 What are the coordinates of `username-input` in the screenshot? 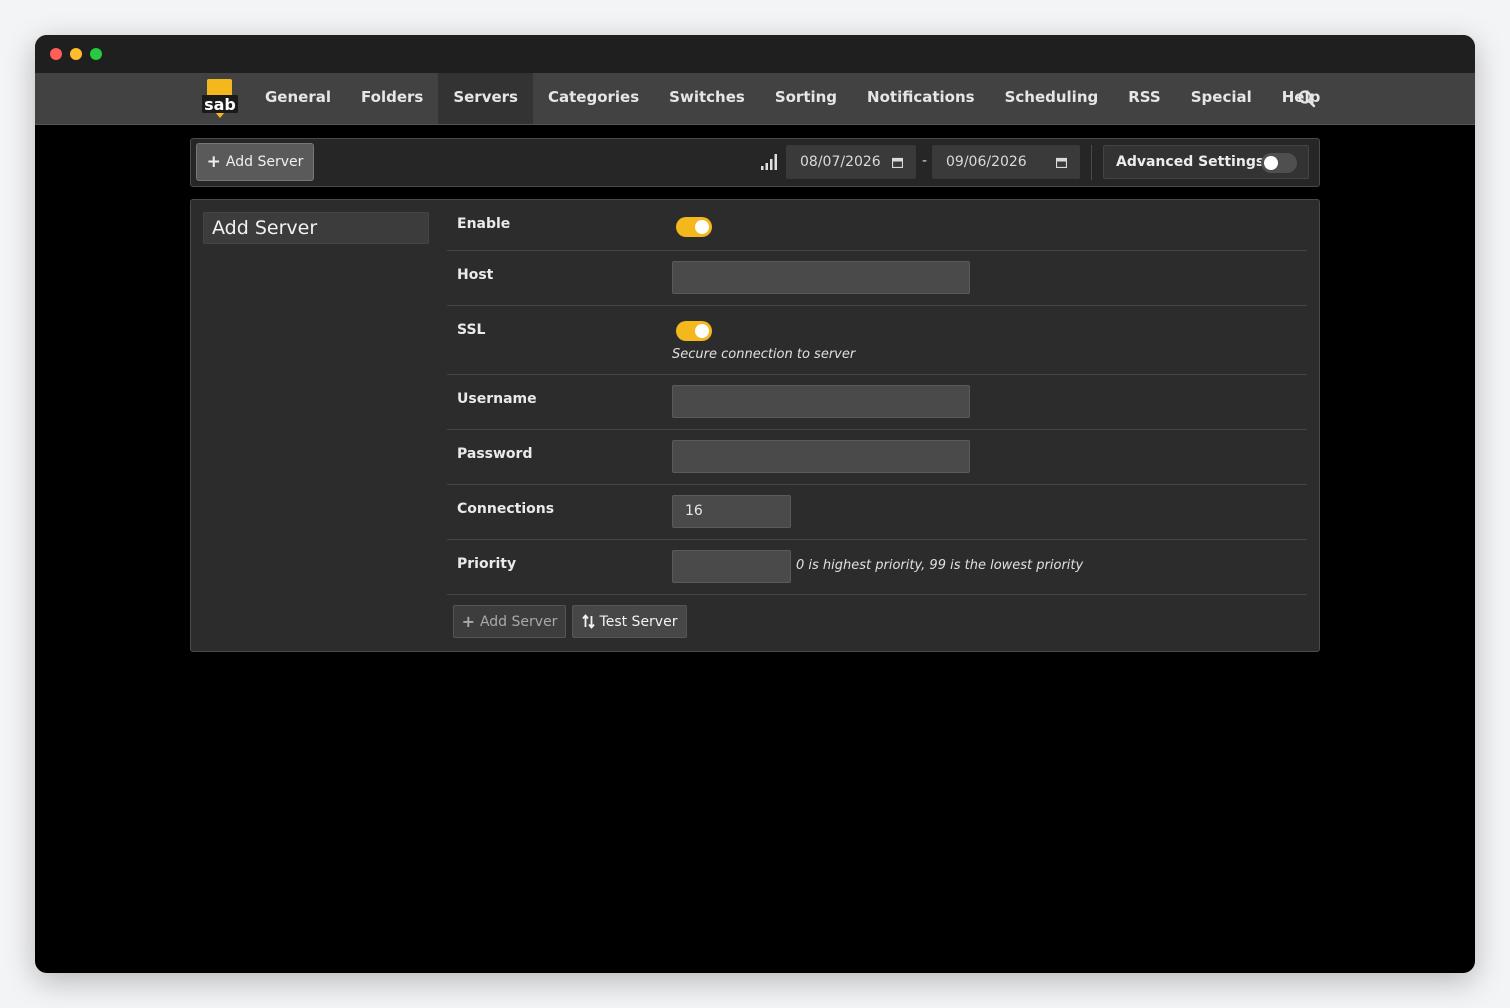 It's located at (821, 401).